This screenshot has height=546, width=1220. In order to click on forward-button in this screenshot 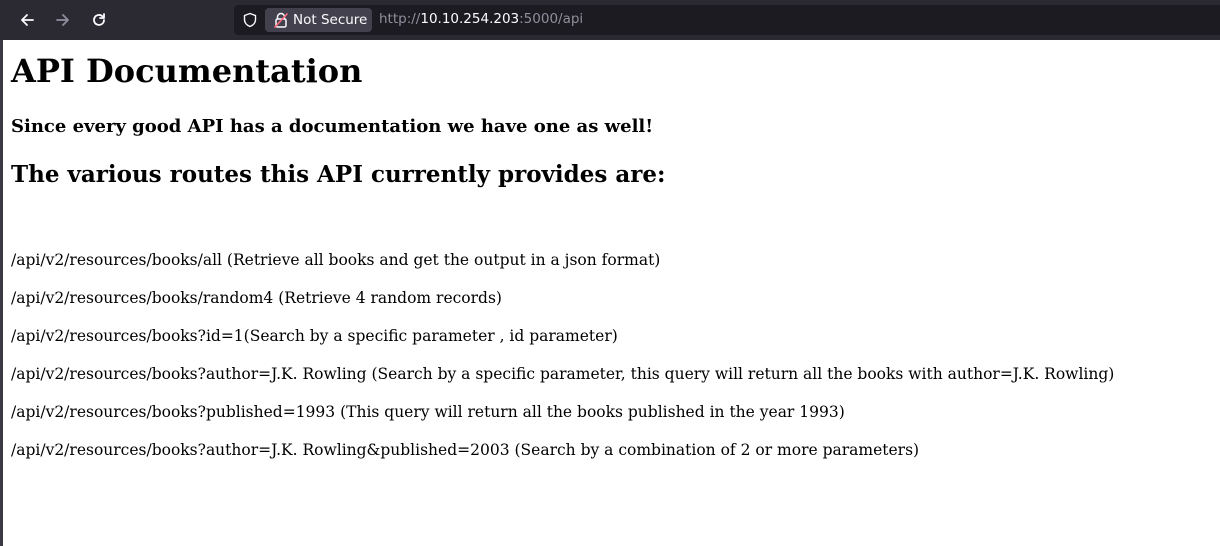, I will do `click(63, 20)`.